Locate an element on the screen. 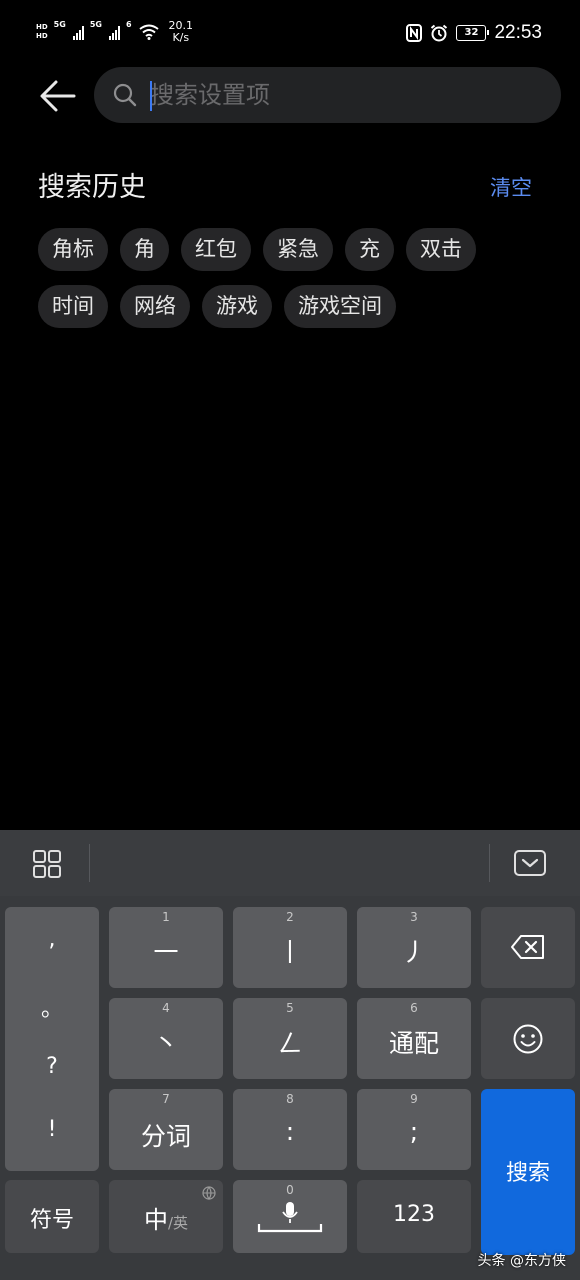 This screenshot has height=1280, width=580. history-chip: 充 is located at coordinates (369, 249).